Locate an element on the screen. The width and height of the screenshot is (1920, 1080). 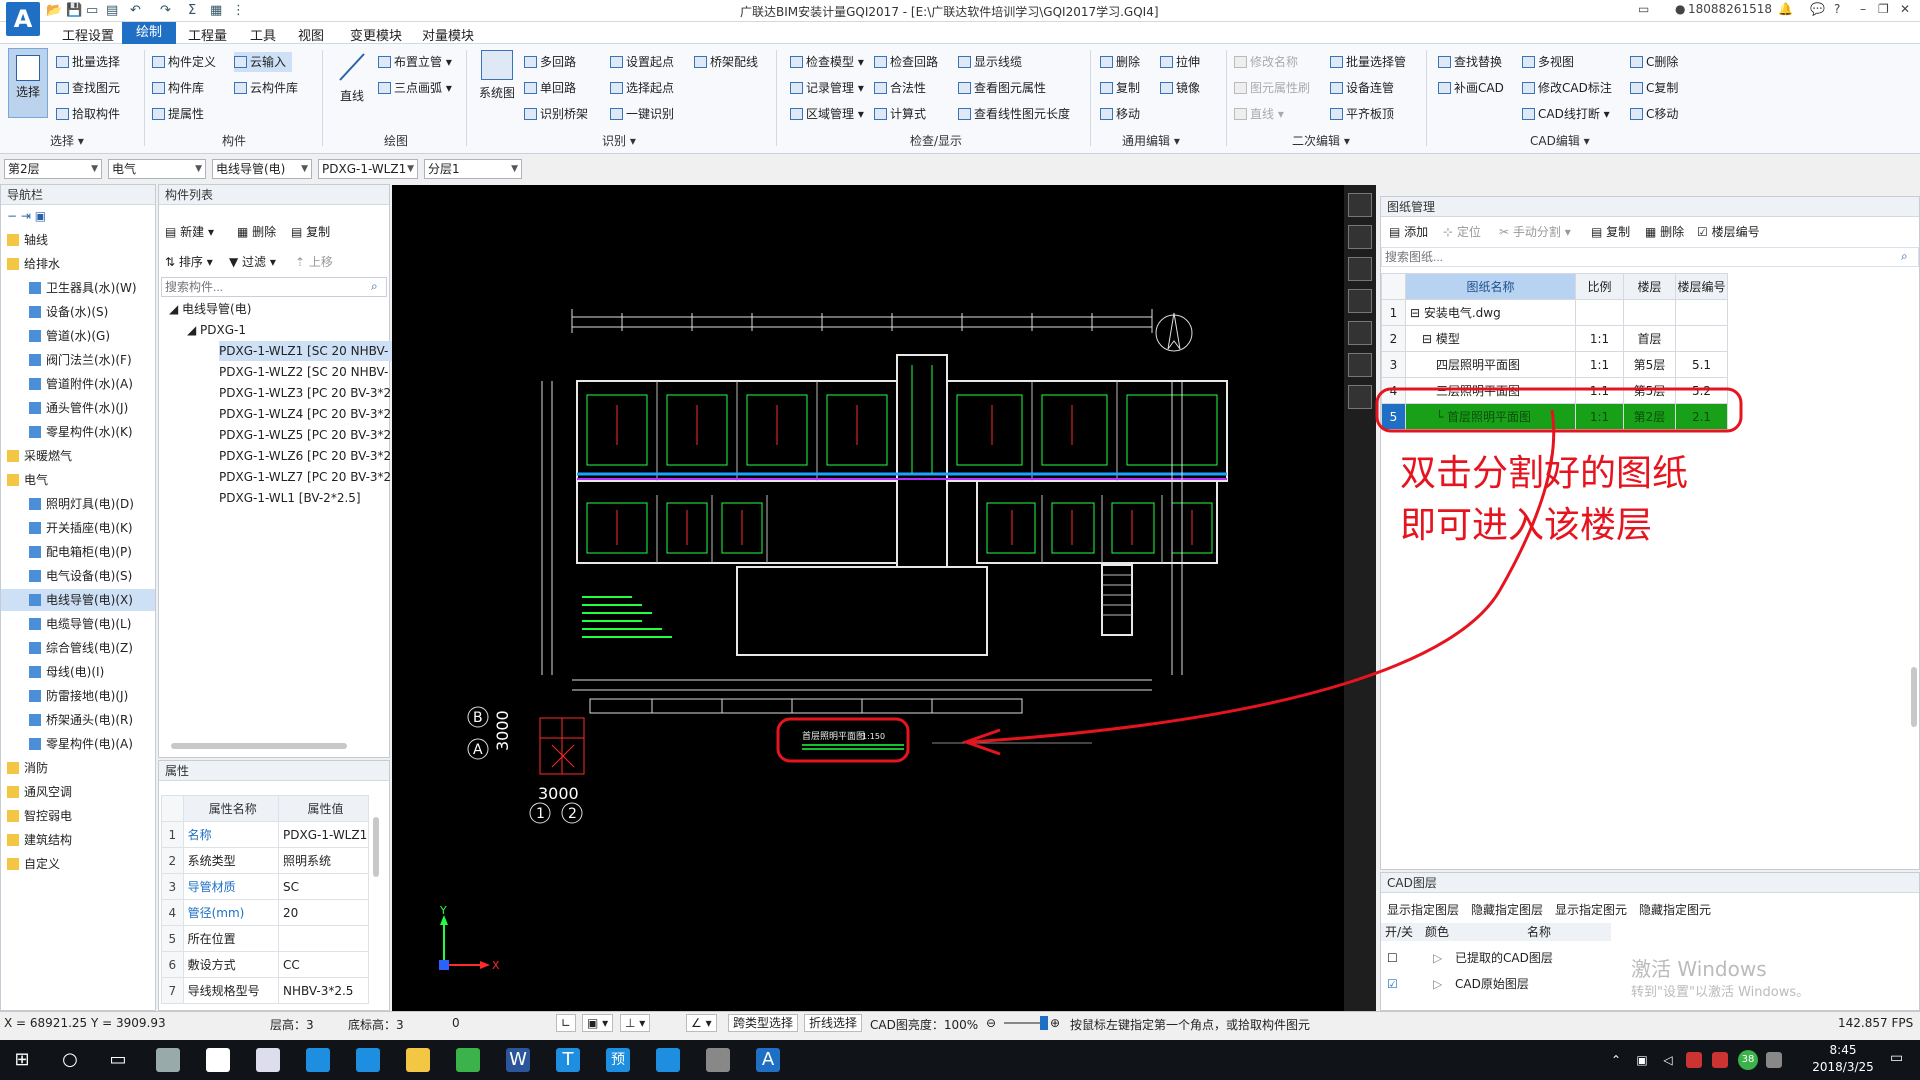
copy-component-button: ▤ 复制 is located at coordinates (310, 231).